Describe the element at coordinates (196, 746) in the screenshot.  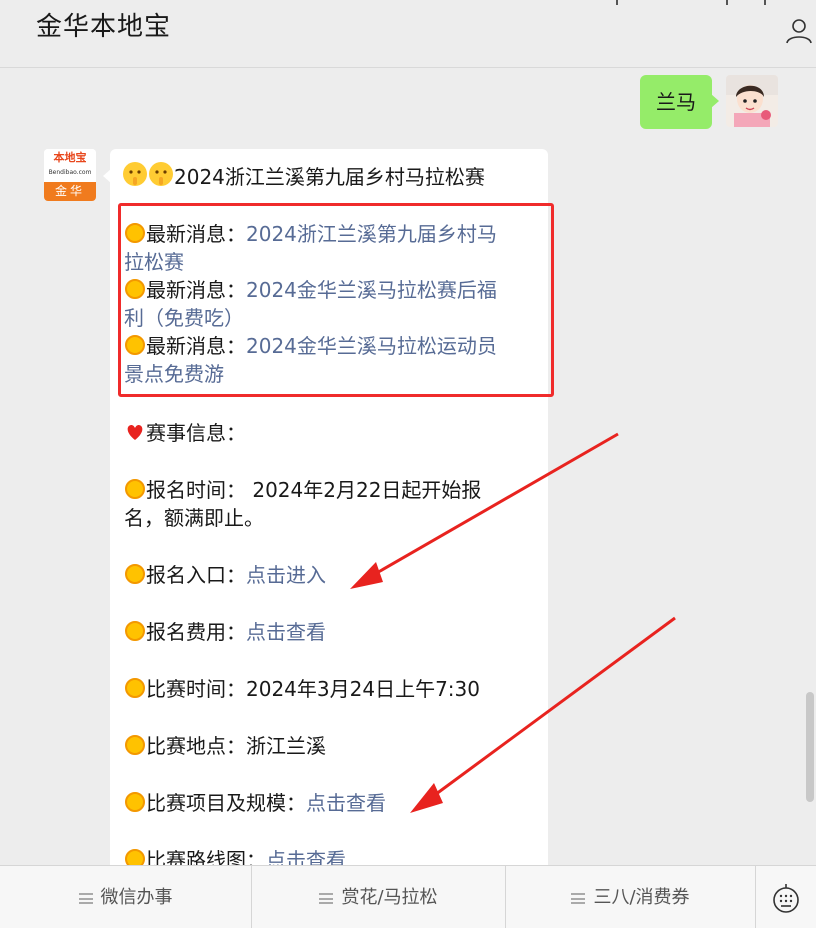
I see `race-place-label: 比赛地点：` at that location.